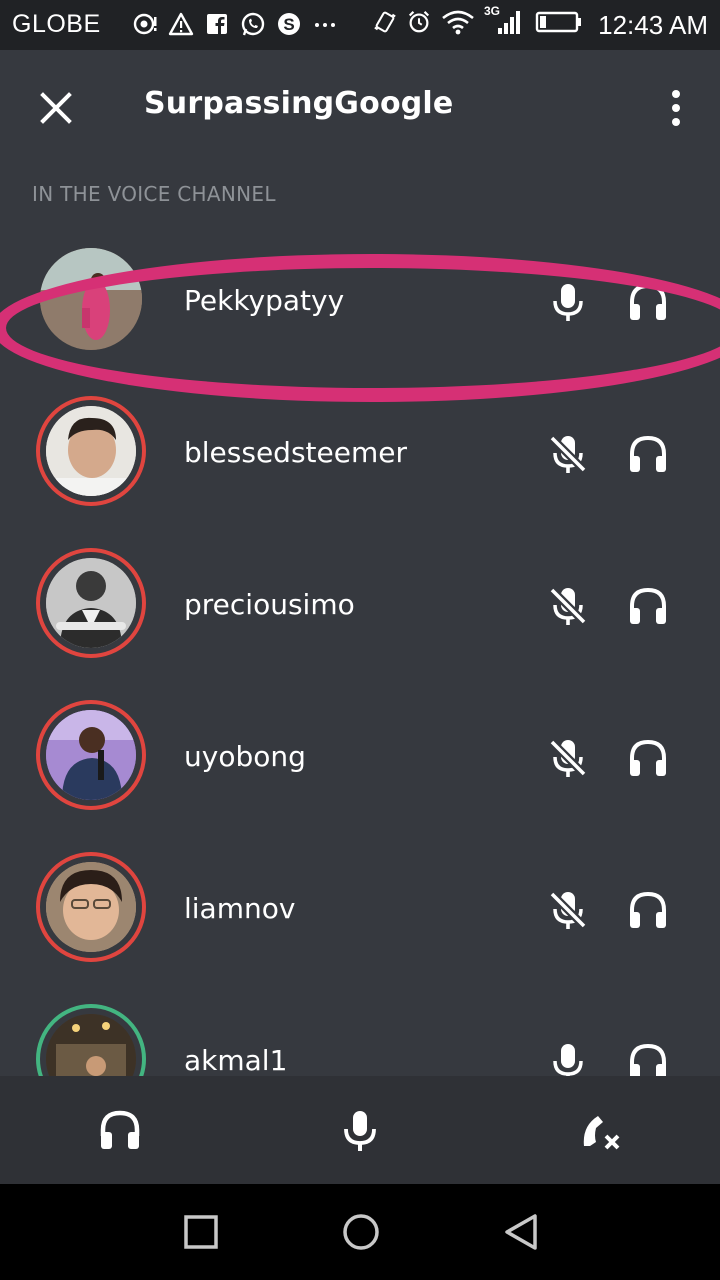 The image size is (720, 1280). I want to click on svg-text: S, so click(288, 24).